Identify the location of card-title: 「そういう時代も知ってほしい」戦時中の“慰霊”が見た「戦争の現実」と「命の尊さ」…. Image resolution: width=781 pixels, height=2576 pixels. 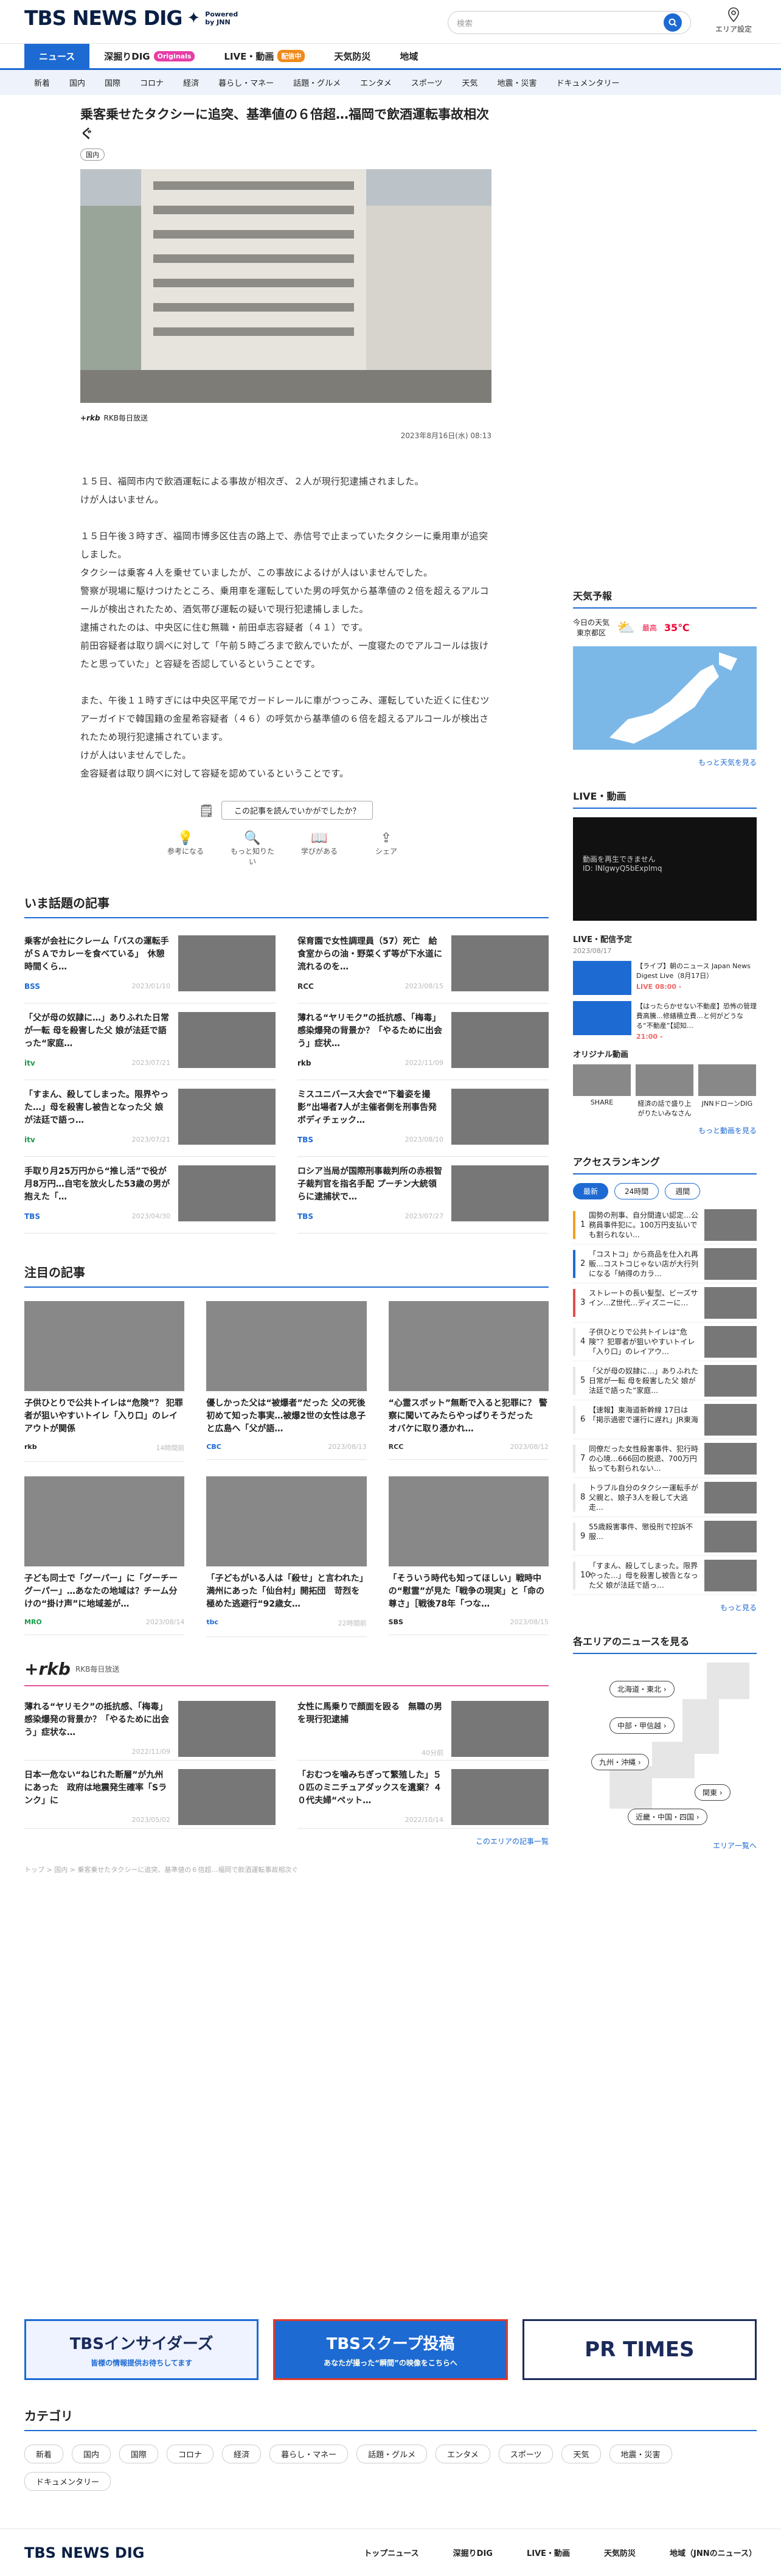
(469, 1591).